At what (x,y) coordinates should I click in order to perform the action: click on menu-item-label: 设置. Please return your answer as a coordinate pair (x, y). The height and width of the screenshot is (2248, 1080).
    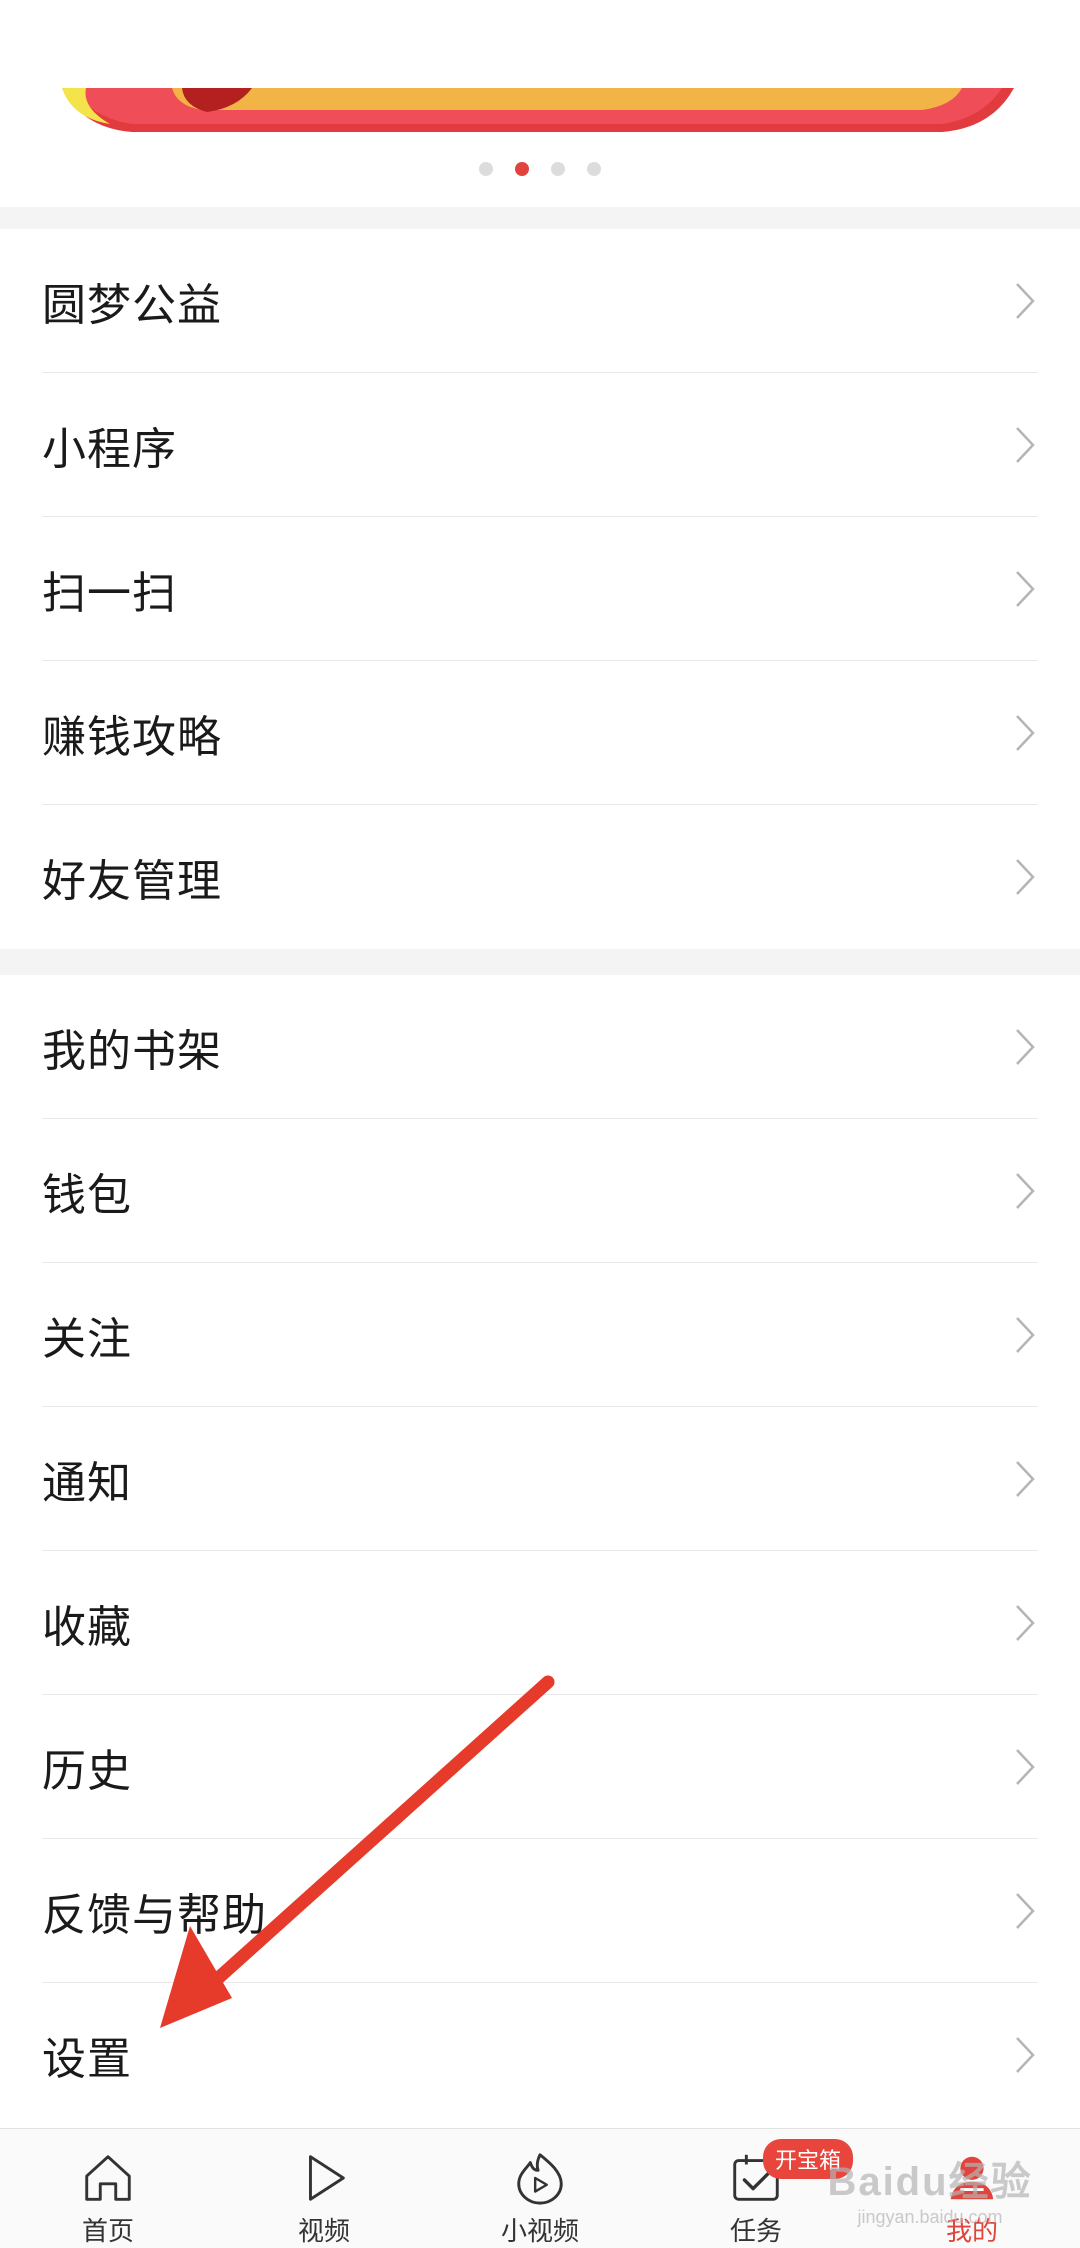
    Looking at the image, I should click on (87, 2059).